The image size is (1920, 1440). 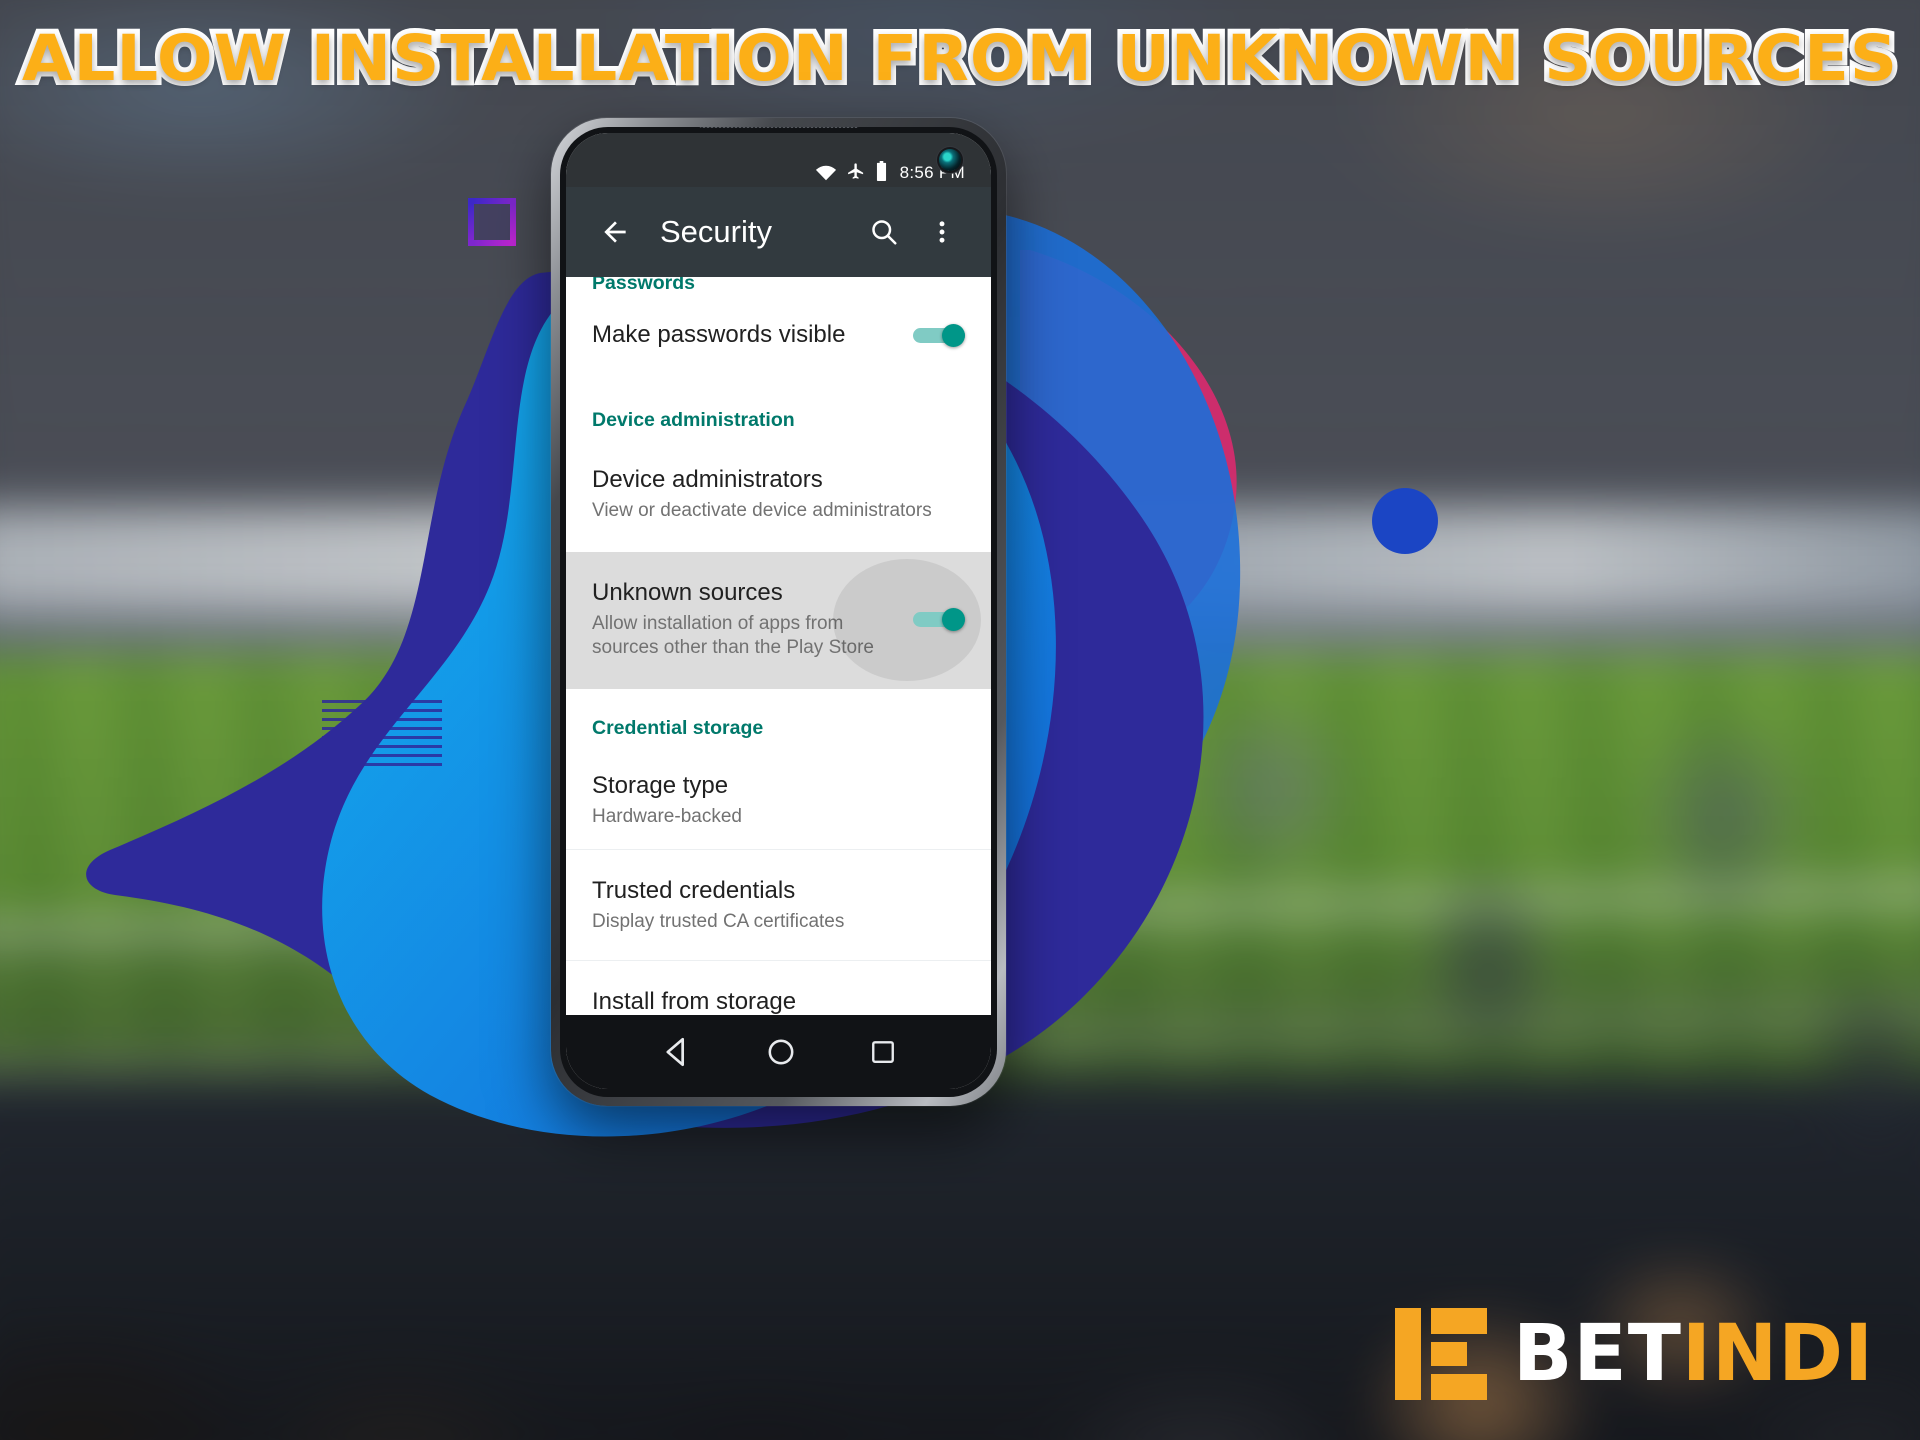 I want to click on android-navigation-bar, so click(x=778, y=1052).